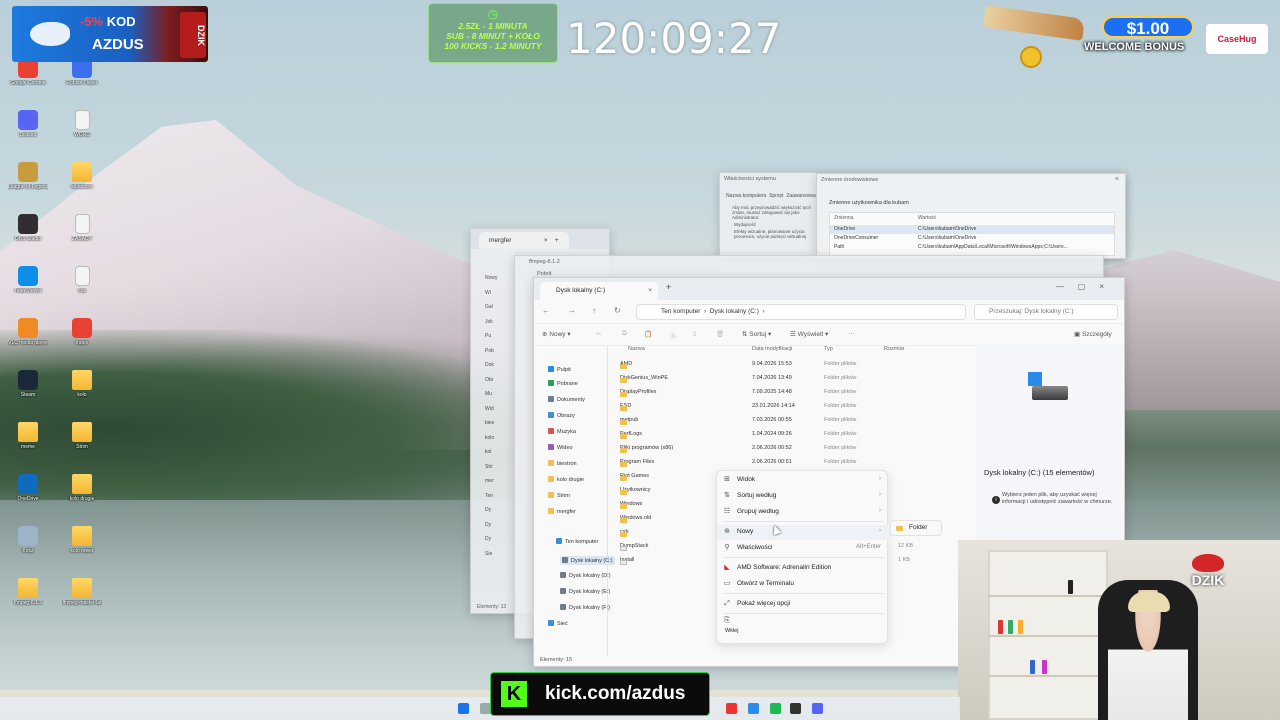  I want to click on sidebar-item: Ten komputer, so click(577, 541).